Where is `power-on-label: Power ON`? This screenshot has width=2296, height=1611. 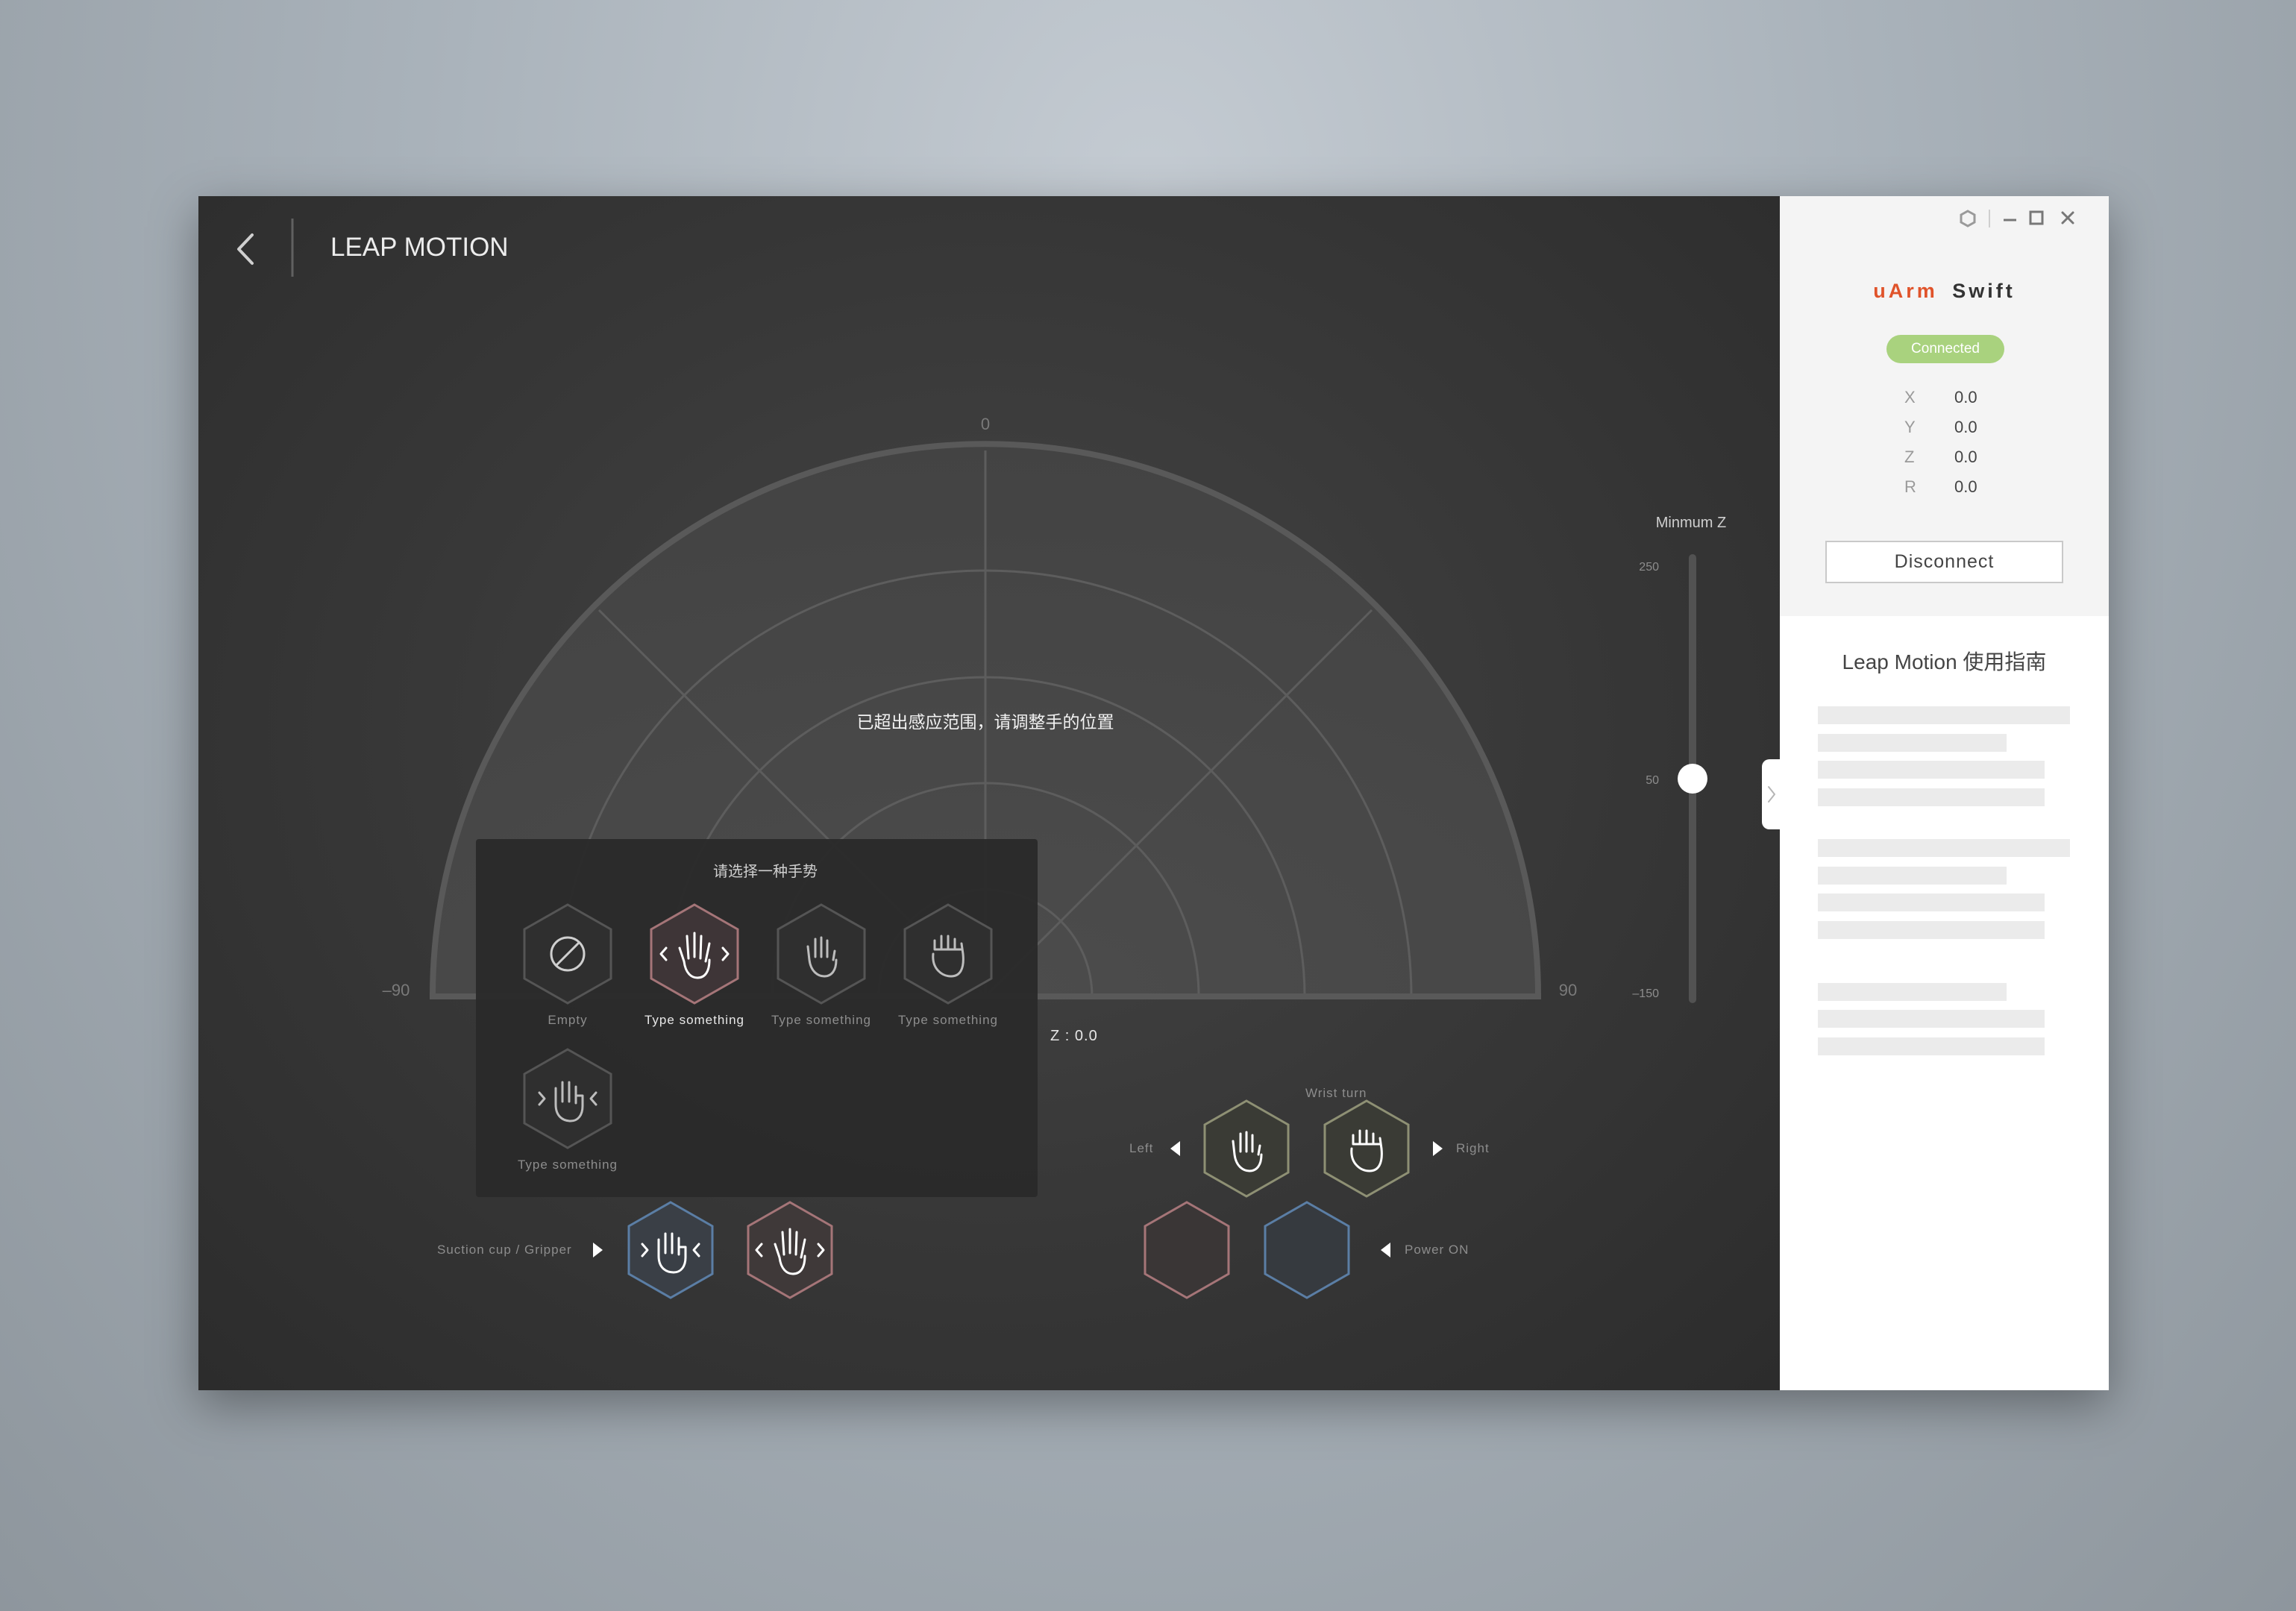 power-on-label: Power ON is located at coordinates (1437, 1250).